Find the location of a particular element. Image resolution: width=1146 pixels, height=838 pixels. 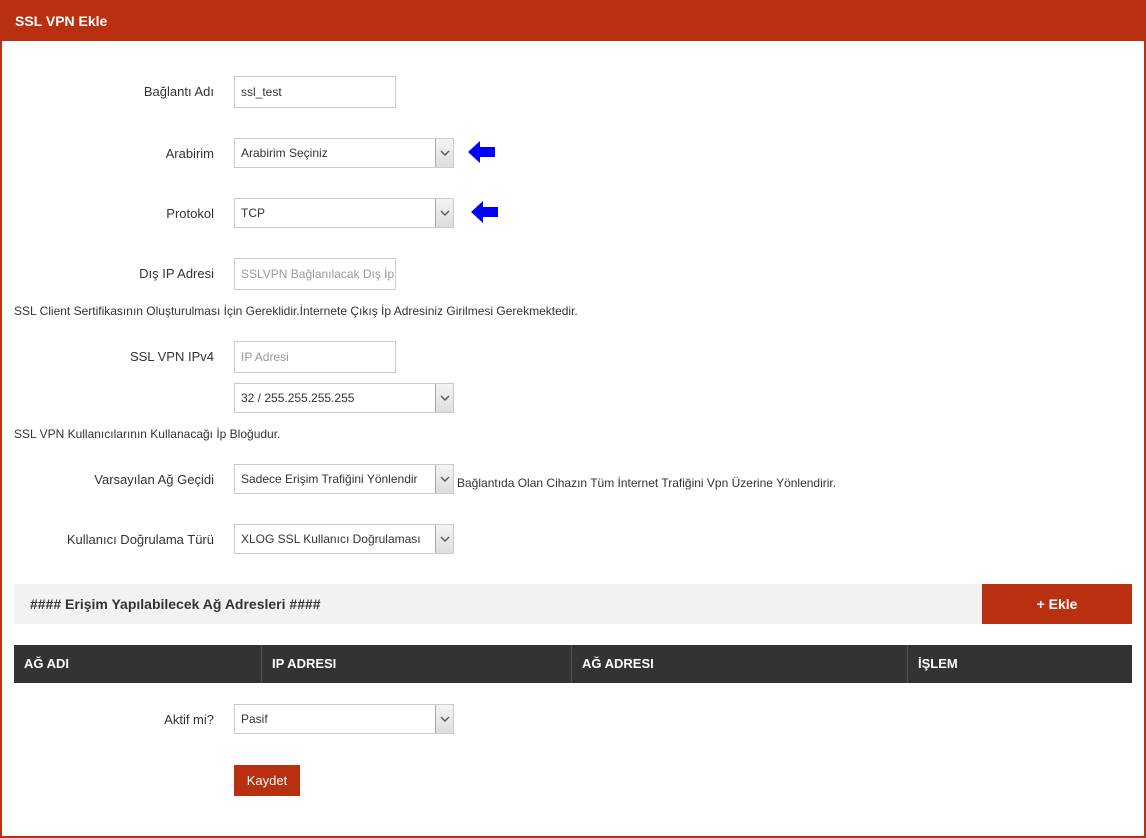

protocol-select-value: TCP is located at coordinates (253, 213).